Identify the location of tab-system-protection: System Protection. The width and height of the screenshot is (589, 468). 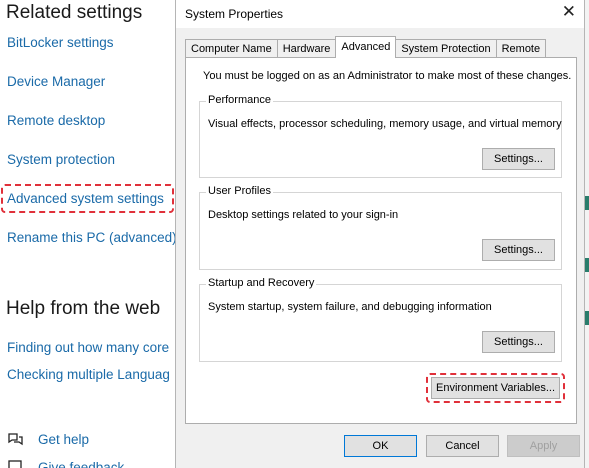
(446, 48).